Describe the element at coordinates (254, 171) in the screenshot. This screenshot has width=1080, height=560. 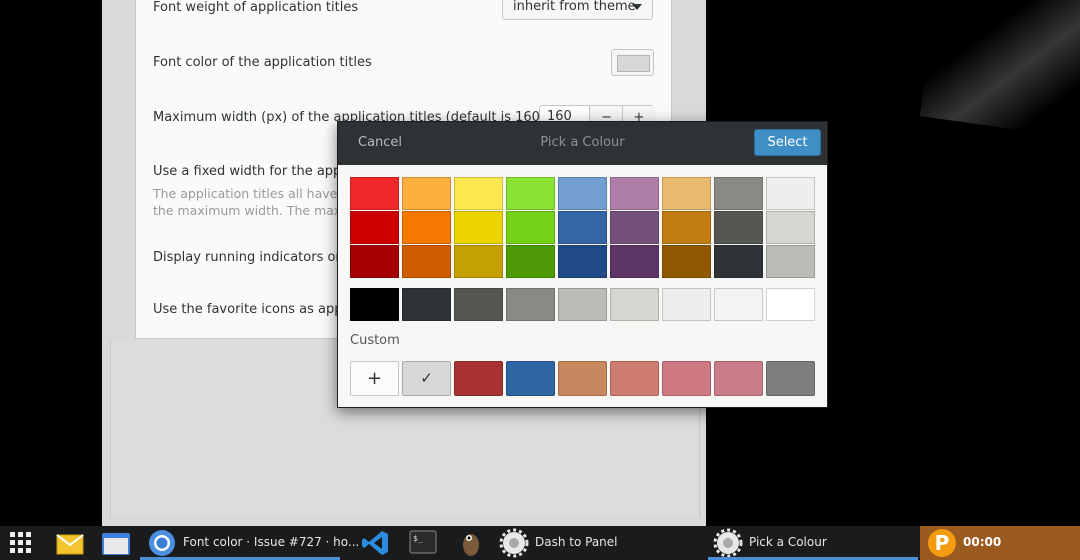
I see `fixed-width-label: Use a fixed width for the applic` at that location.